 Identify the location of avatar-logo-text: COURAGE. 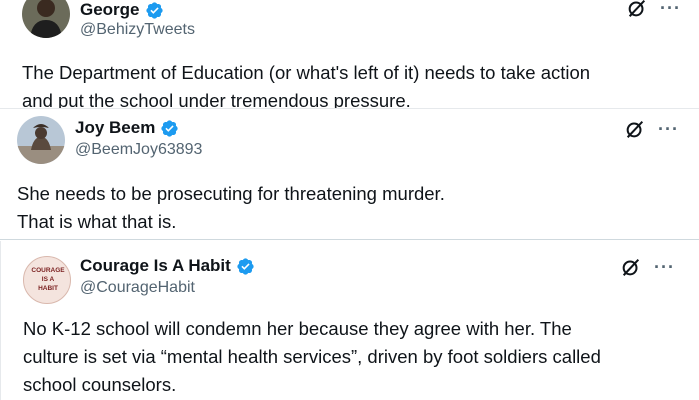
(48, 270).